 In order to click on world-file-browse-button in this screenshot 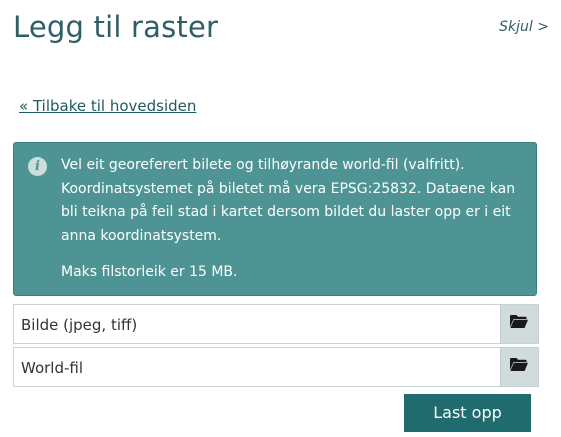, I will do `click(519, 367)`.